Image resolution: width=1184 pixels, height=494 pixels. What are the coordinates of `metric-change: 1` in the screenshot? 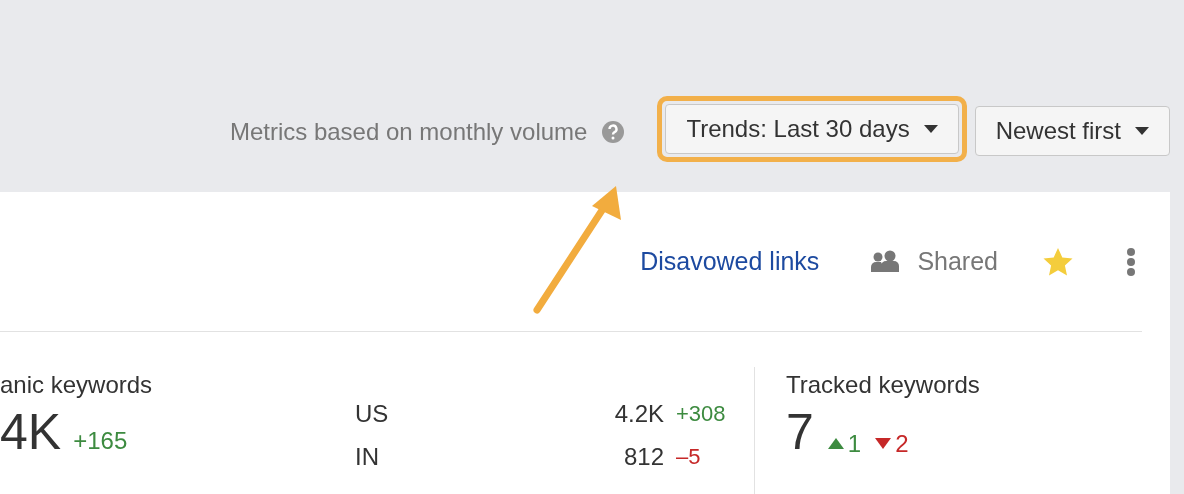 It's located at (844, 443).